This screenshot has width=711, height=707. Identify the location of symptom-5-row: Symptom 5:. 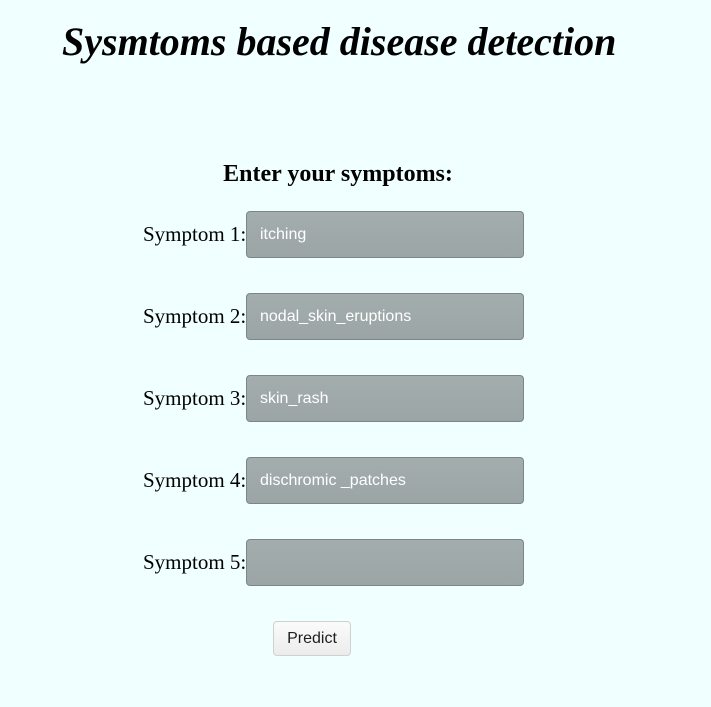
(300, 562).